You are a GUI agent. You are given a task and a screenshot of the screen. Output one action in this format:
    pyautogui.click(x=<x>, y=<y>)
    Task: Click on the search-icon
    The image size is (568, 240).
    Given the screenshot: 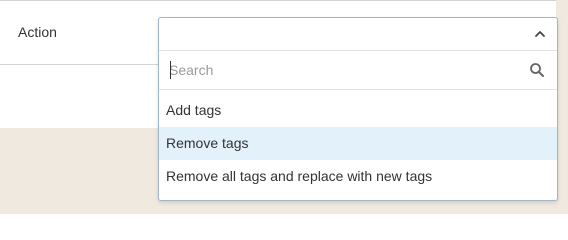 What is the action you would take?
    pyautogui.click(x=537, y=70)
    